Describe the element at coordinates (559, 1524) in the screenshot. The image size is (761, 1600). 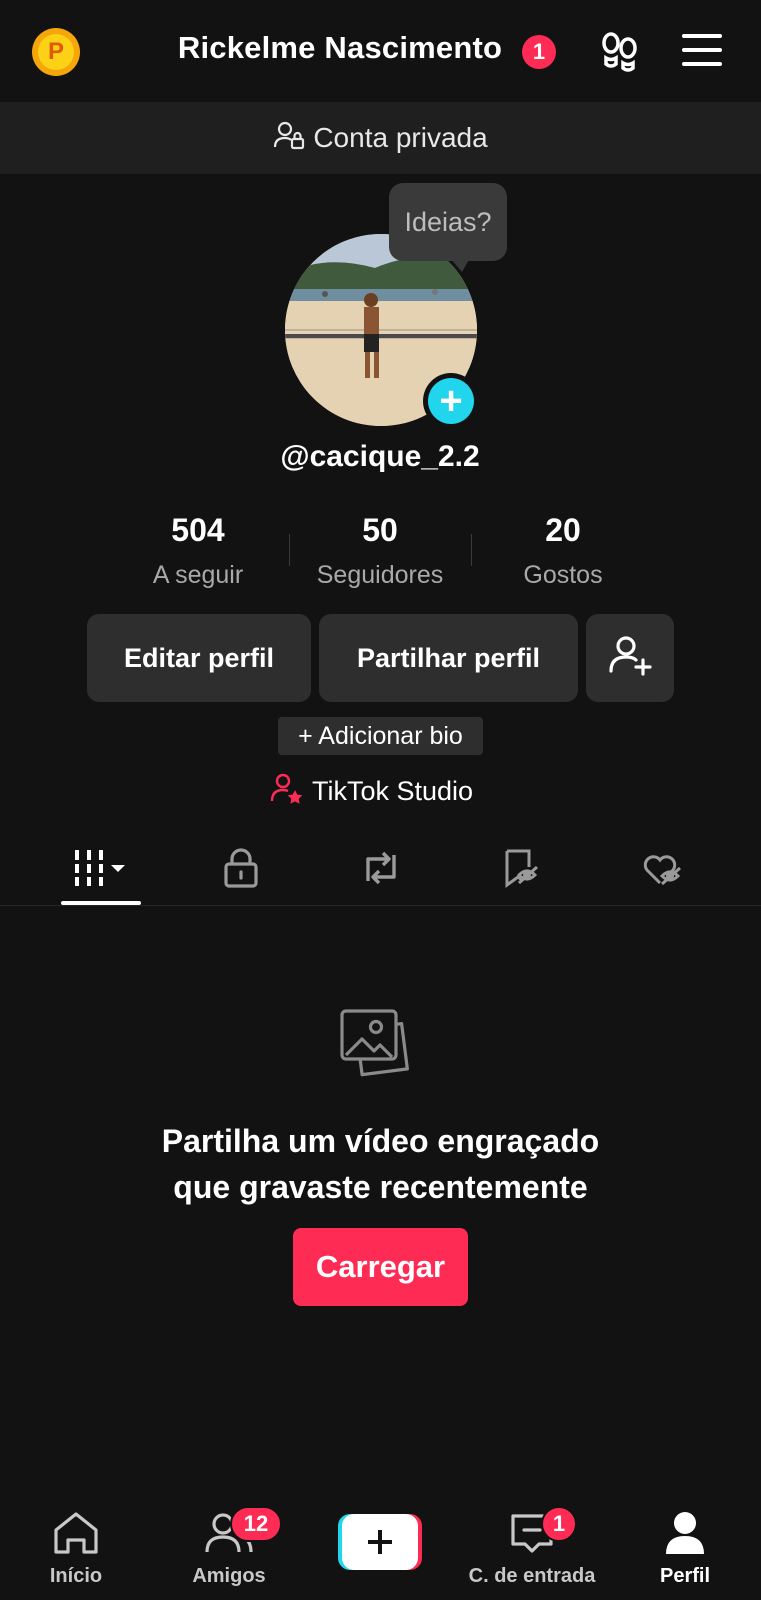
I see `inbox-badge: 1` at that location.